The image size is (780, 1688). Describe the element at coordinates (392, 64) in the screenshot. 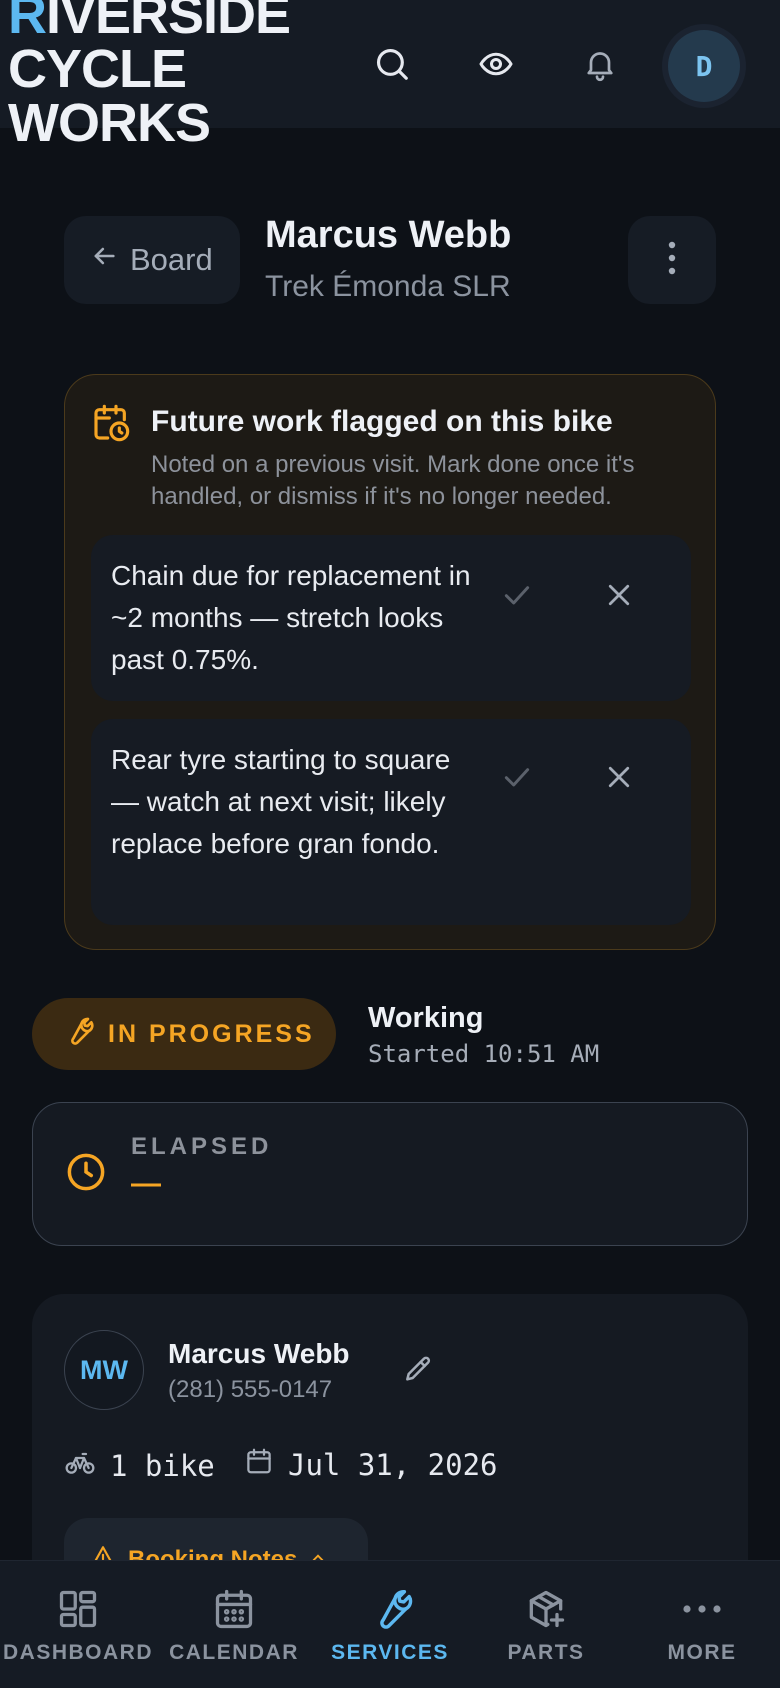

I see `search-icon` at that location.